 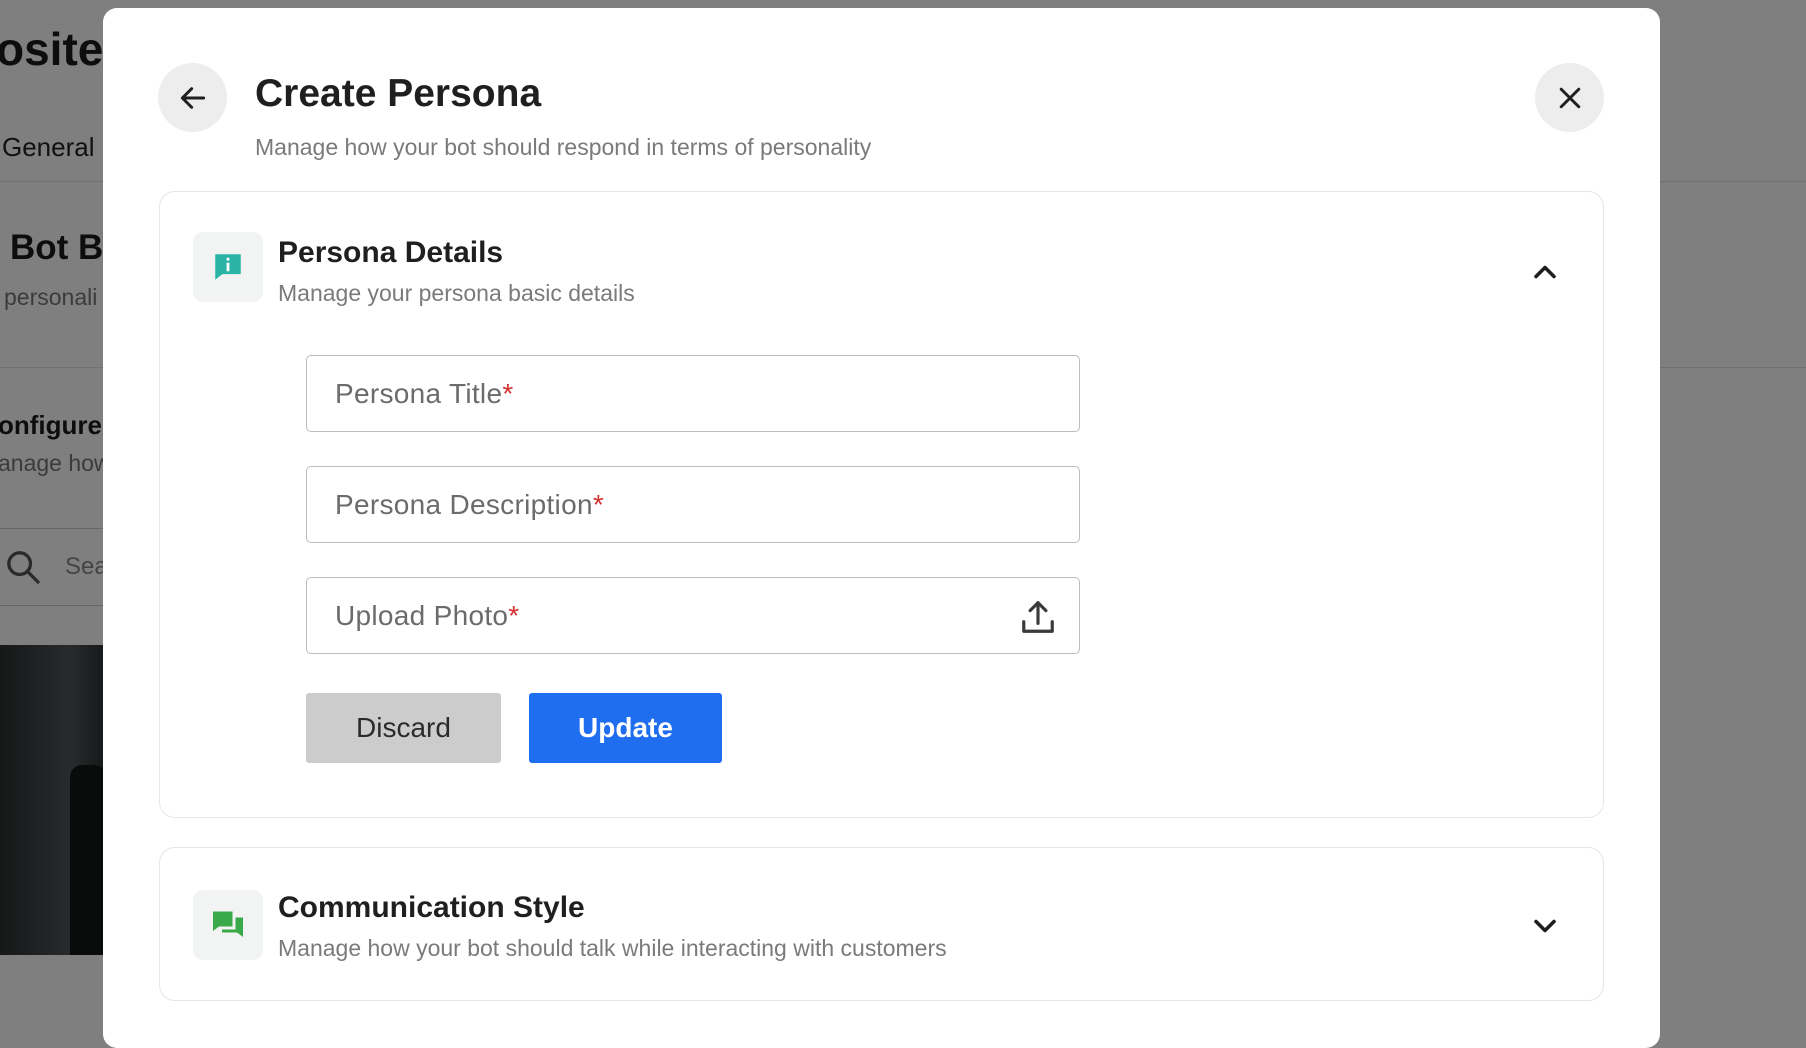 What do you see at coordinates (470, 504) in the screenshot?
I see `persona-description-label: Persona Description*` at bounding box center [470, 504].